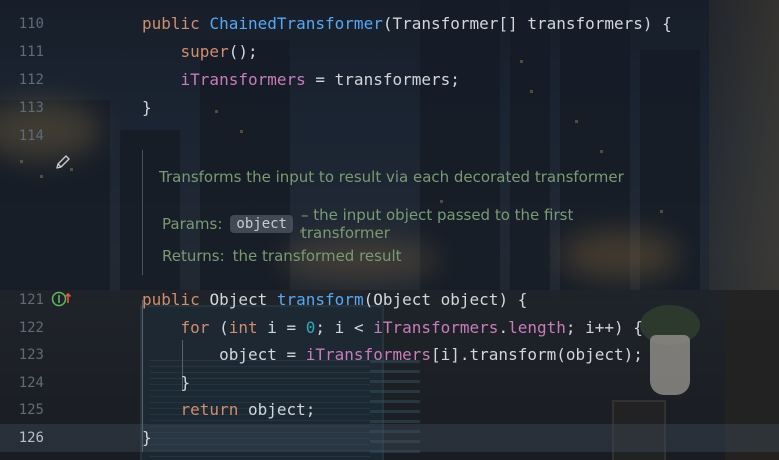 The width and height of the screenshot is (779, 460). I want to click on line-number: 114, so click(31, 136).